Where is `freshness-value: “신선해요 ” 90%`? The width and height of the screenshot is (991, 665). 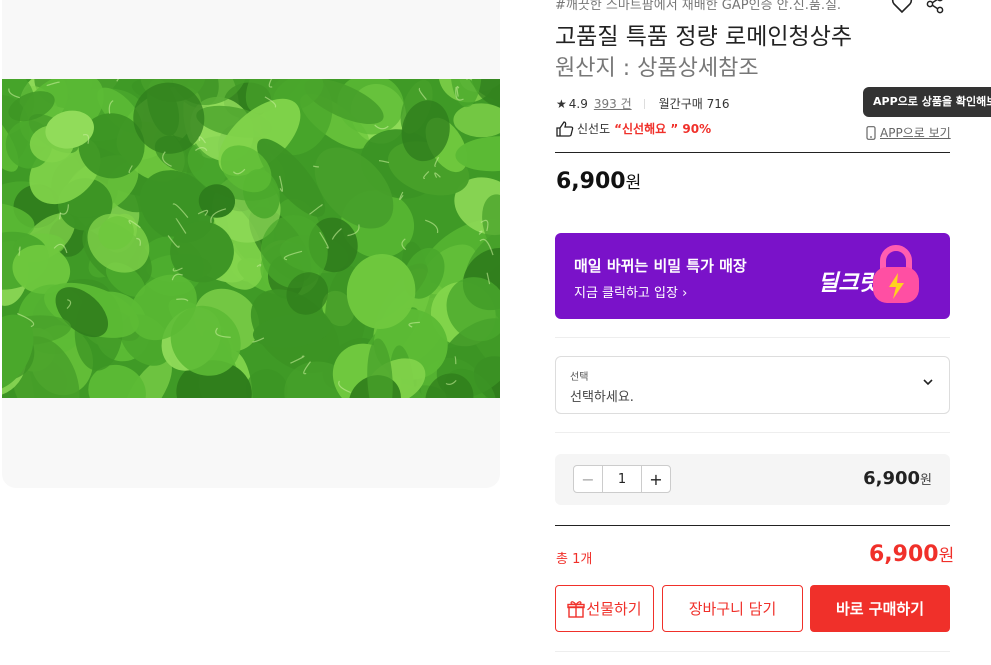
freshness-value: “신선해요 ” 90% is located at coordinates (663, 129).